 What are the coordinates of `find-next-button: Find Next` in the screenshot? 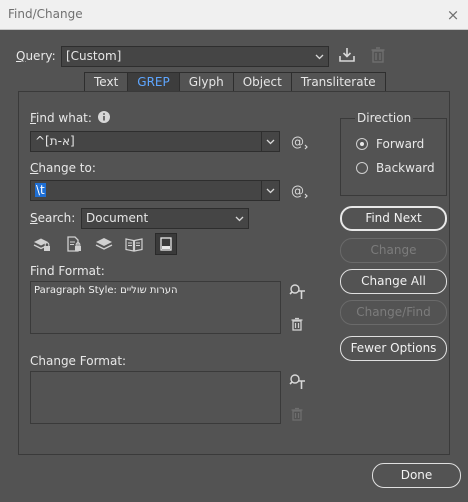 It's located at (393, 218).